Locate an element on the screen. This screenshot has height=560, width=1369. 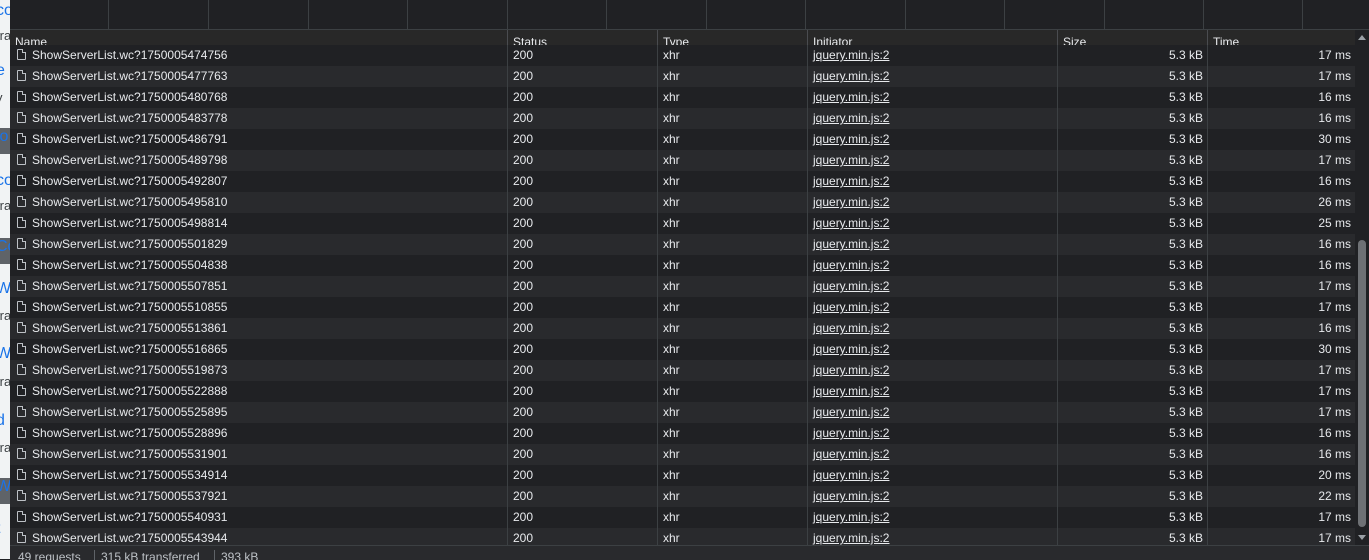
request-name: ShowServerList.wc?1750005516865 is located at coordinates (259, 349).